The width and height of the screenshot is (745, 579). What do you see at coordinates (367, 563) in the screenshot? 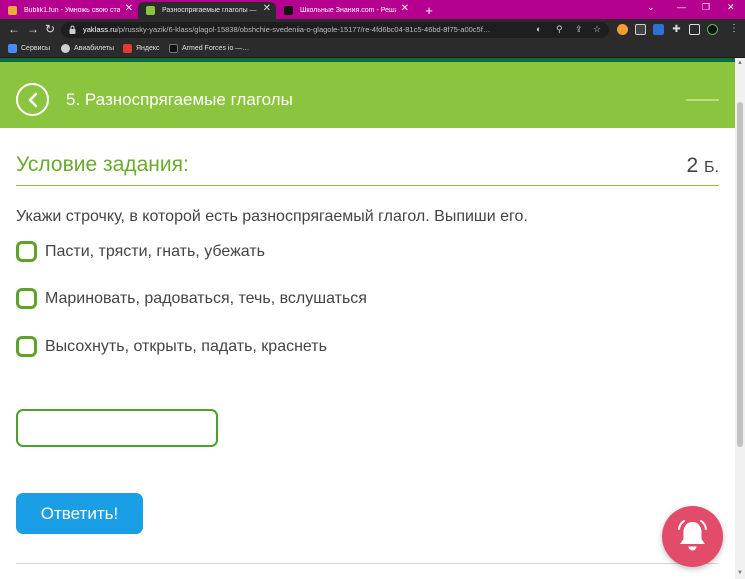
I see `bottom-divider` at bounding box center [367, 563].